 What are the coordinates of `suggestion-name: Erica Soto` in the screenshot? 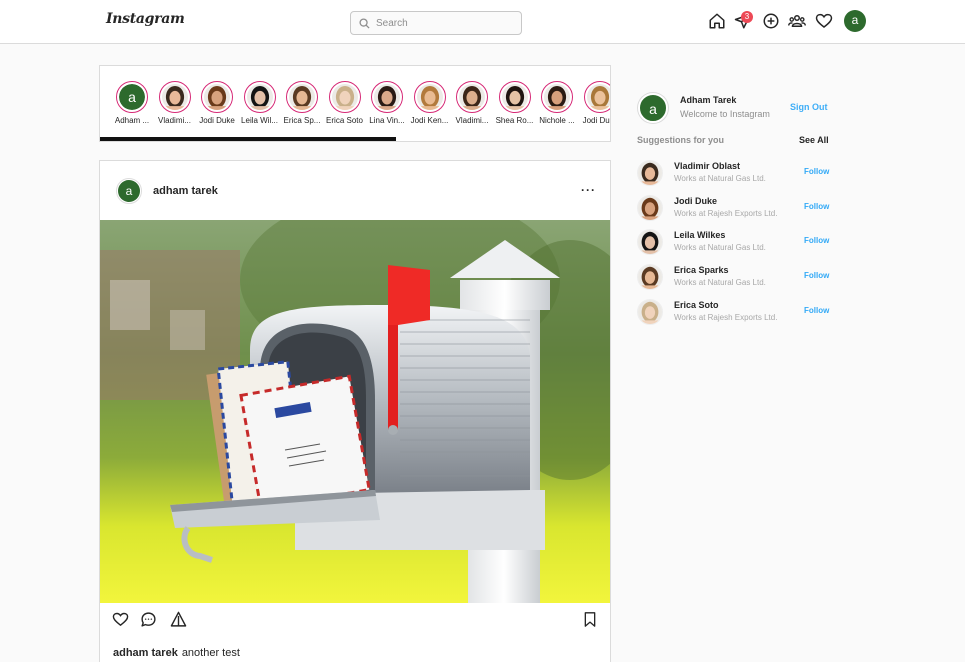 It's located at (696, 305).